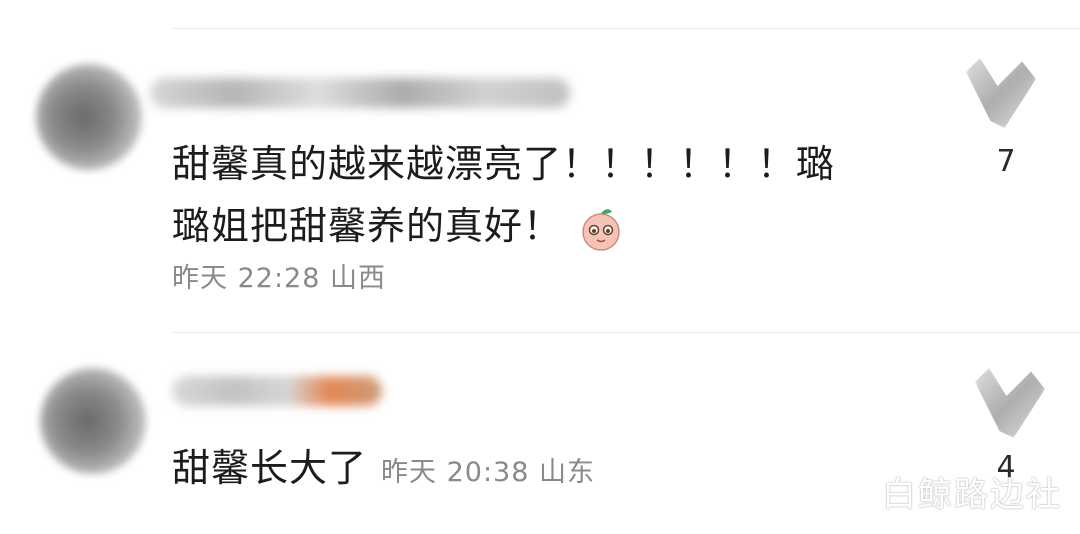 The width and height of the screenshot is (1080, 534). What do you see at coordinates (1006, 161) in the screenshot?
I see `like-count: 7` at bounding box center [1006, 161].